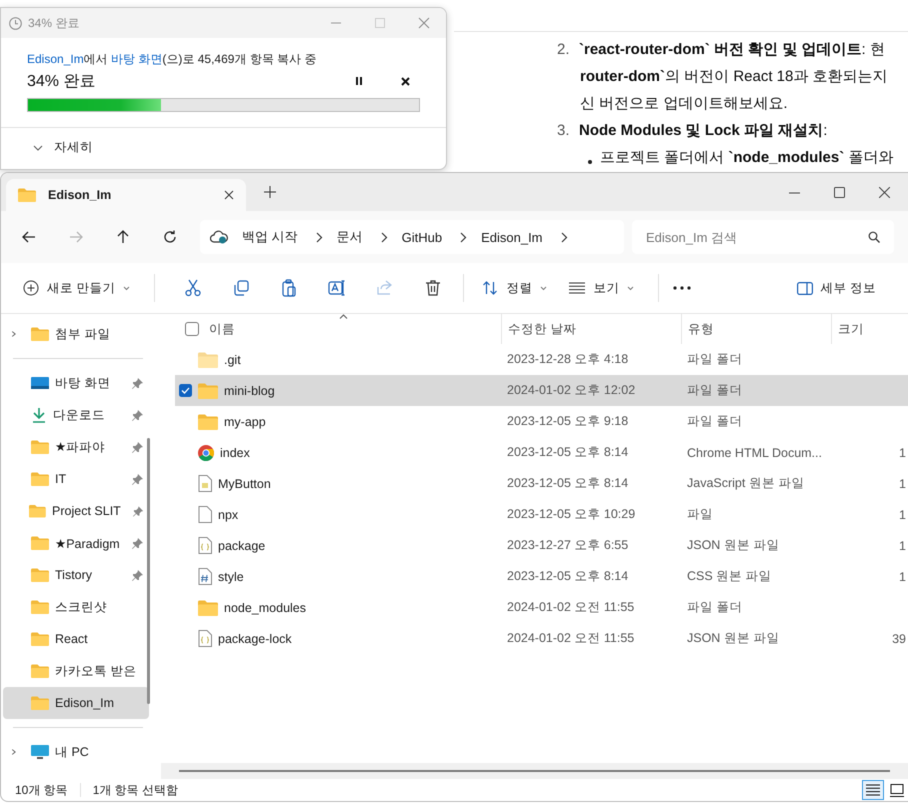  What do you see at coordinates (76, 334) in the screenshot?
I see `sidebar-item: 첨부 파일` at bounding box center [76, 334].